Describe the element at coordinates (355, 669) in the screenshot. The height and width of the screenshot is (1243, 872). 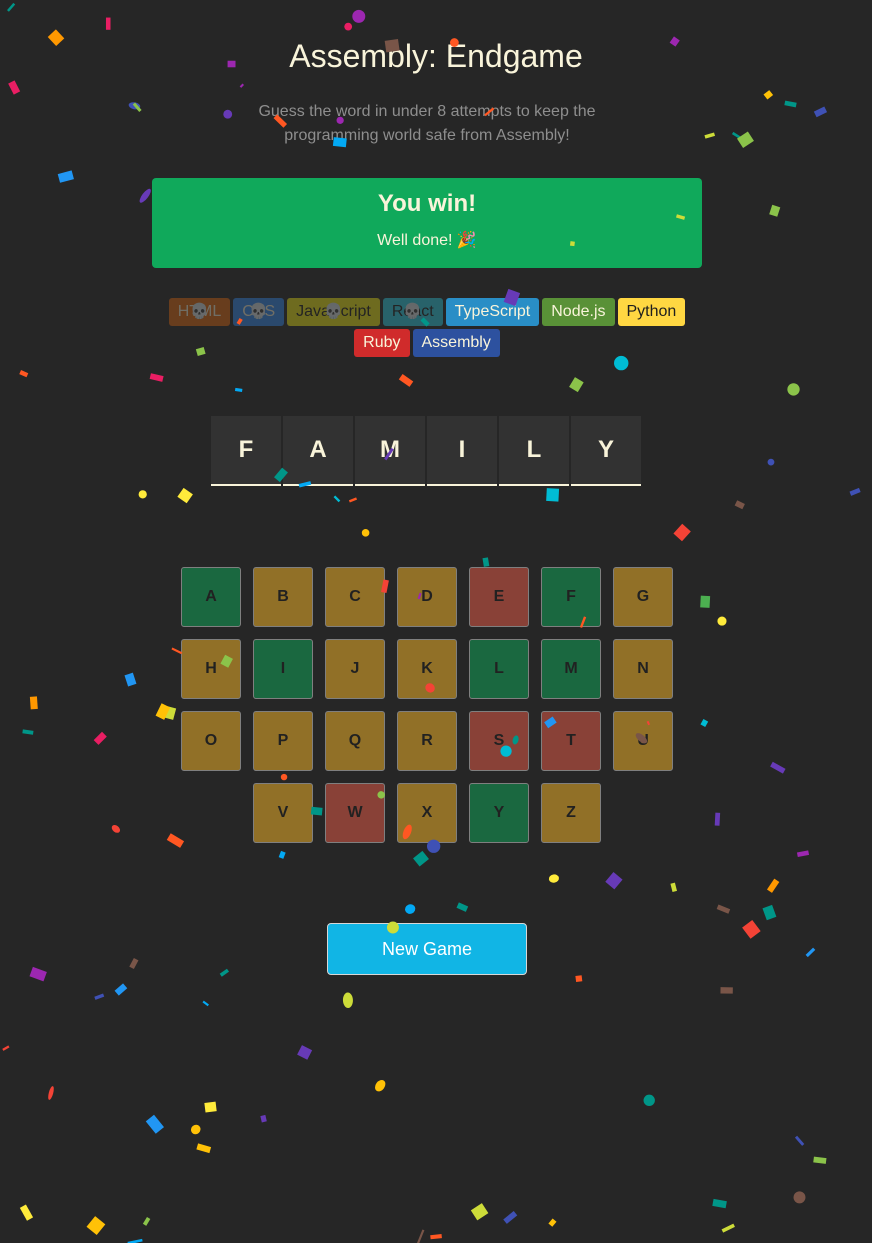
I see `key-j: J` at that location.